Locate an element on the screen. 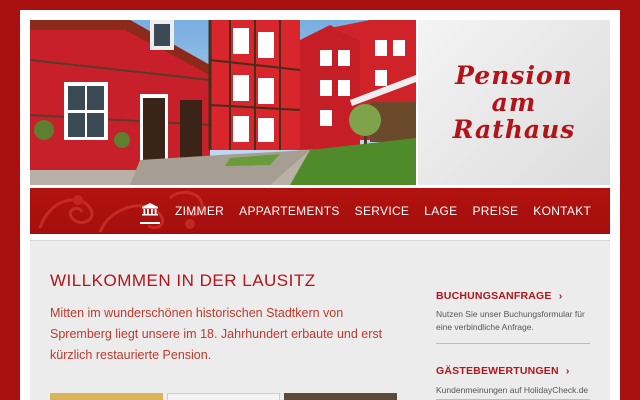 This screenshot has width=640, height=400. nav-item-appartements: APPARTEMENTS is located at coordinates (289, 211).